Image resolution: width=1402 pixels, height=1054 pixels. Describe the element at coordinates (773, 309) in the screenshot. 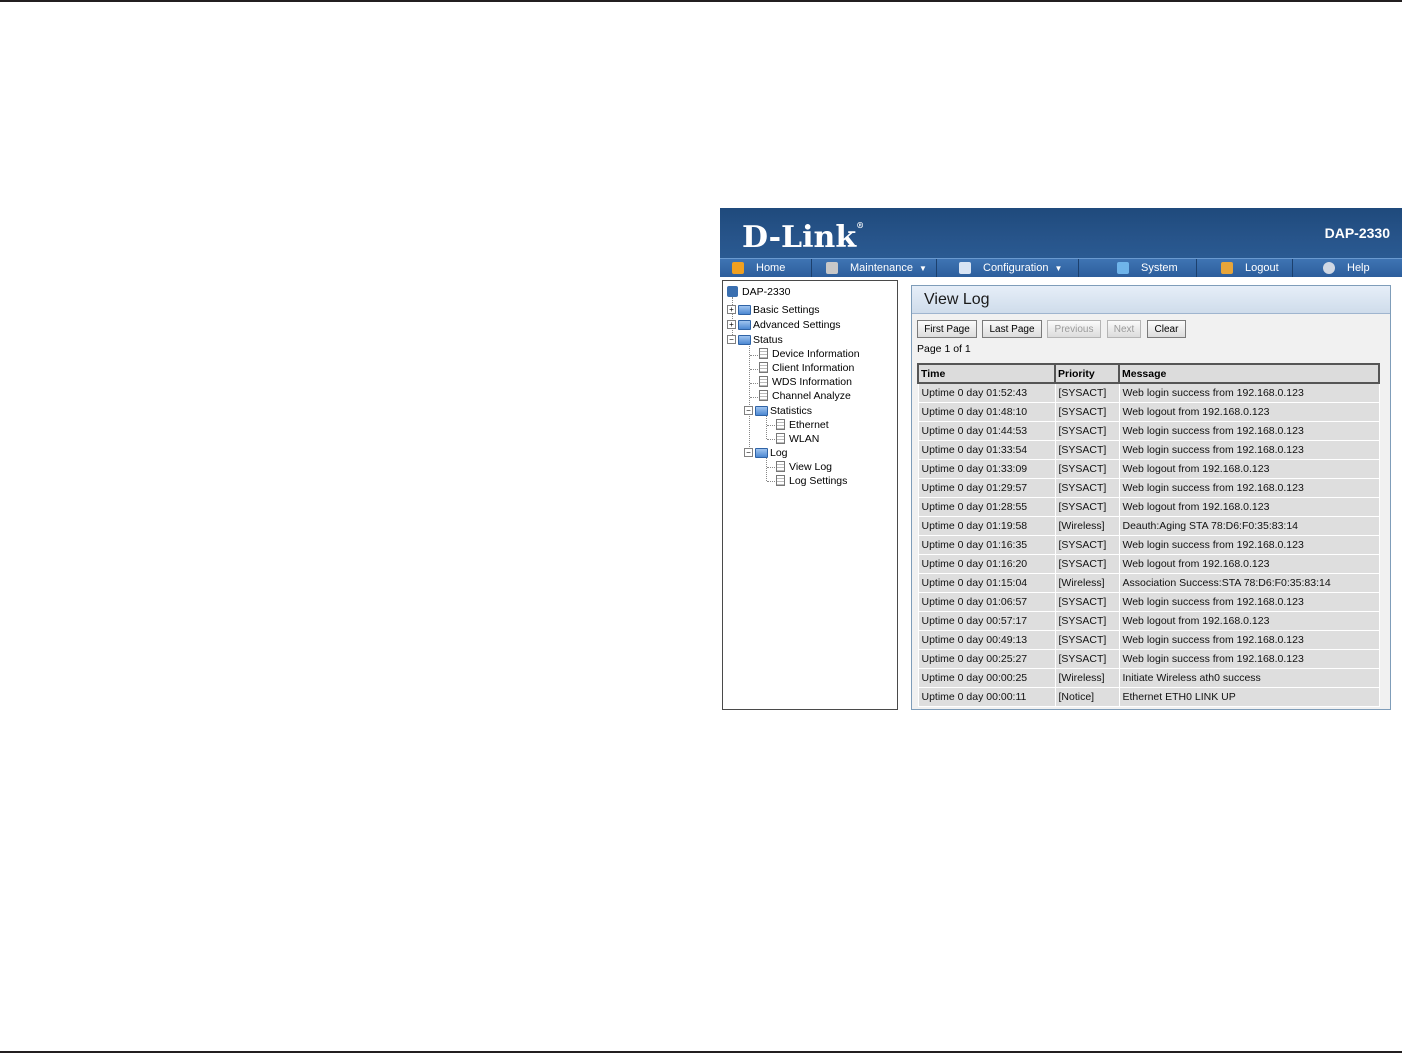

I see `tree-item-basic-settings: + Basic Settings` at that location.